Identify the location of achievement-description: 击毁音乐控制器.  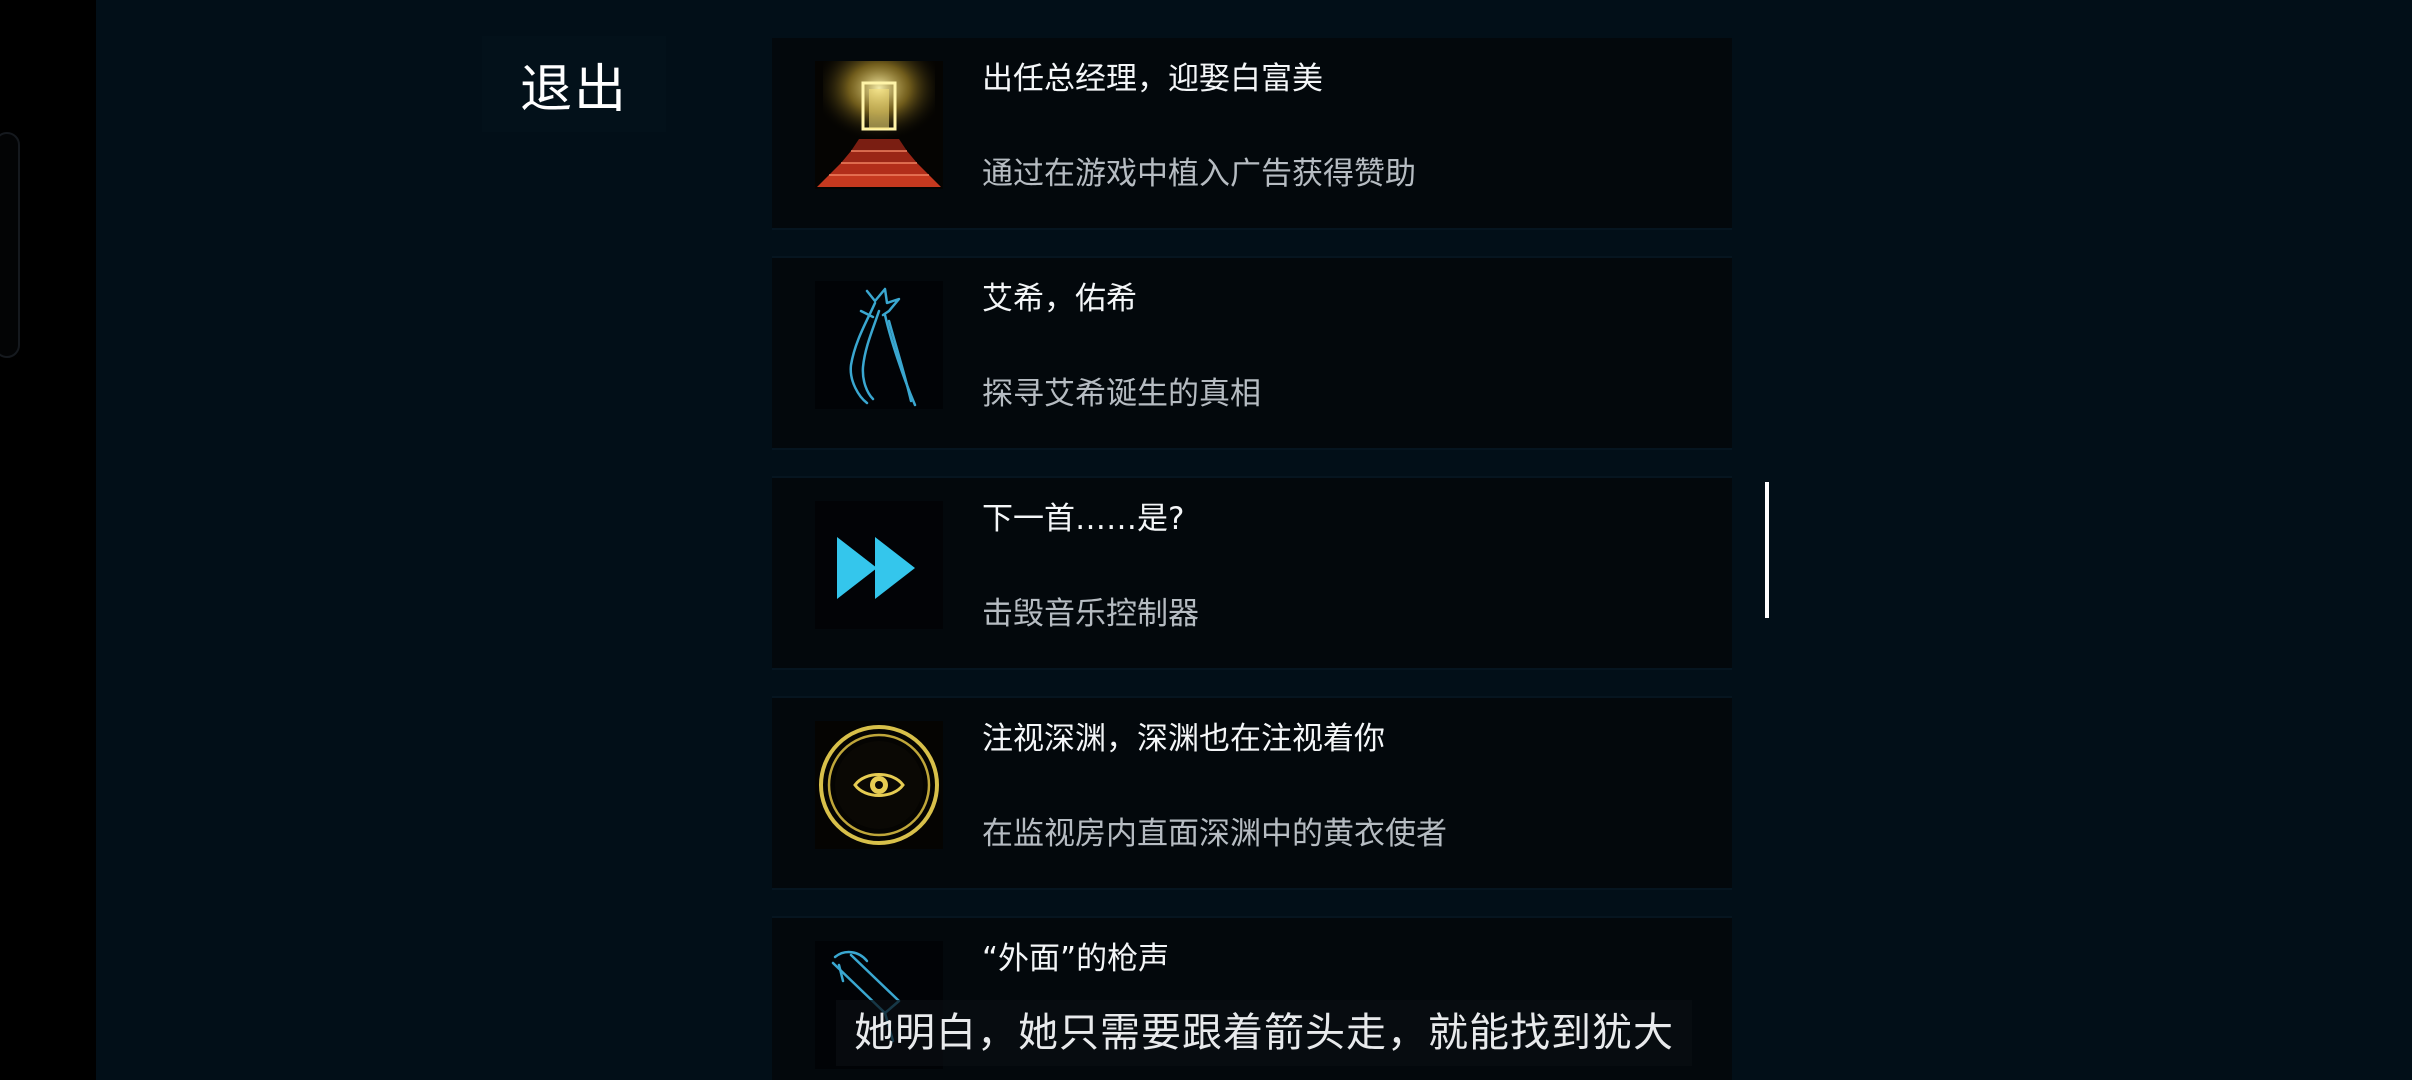
(1090, 614).